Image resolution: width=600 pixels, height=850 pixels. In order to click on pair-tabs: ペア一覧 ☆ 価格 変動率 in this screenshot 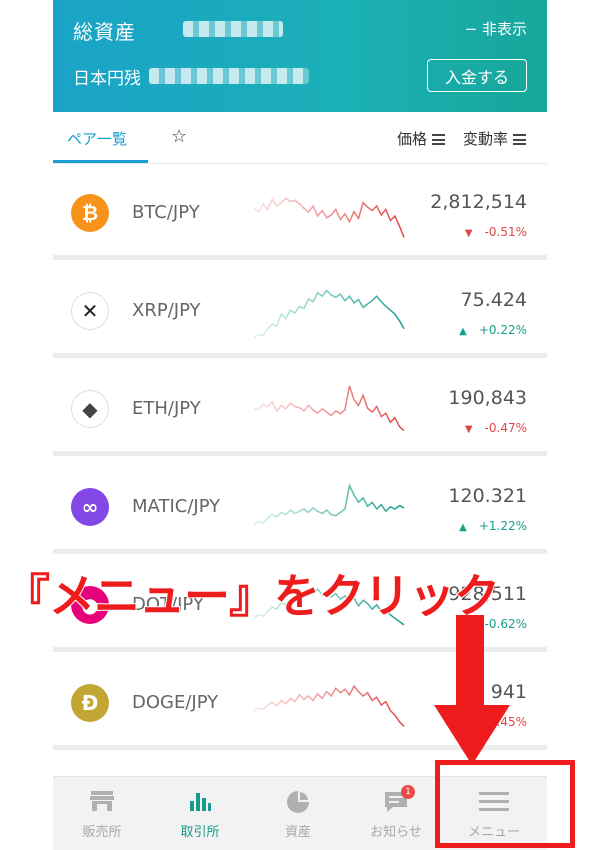, I will do `click(300, 138)`.